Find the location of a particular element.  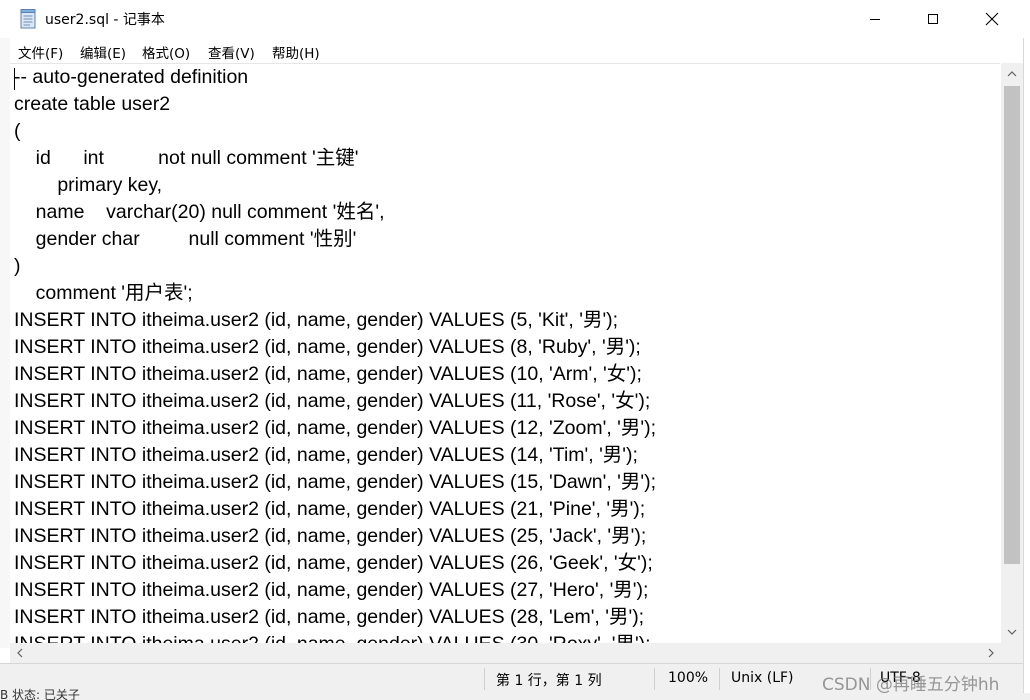

scroll-down-button is located at coordinates (1012, 632).